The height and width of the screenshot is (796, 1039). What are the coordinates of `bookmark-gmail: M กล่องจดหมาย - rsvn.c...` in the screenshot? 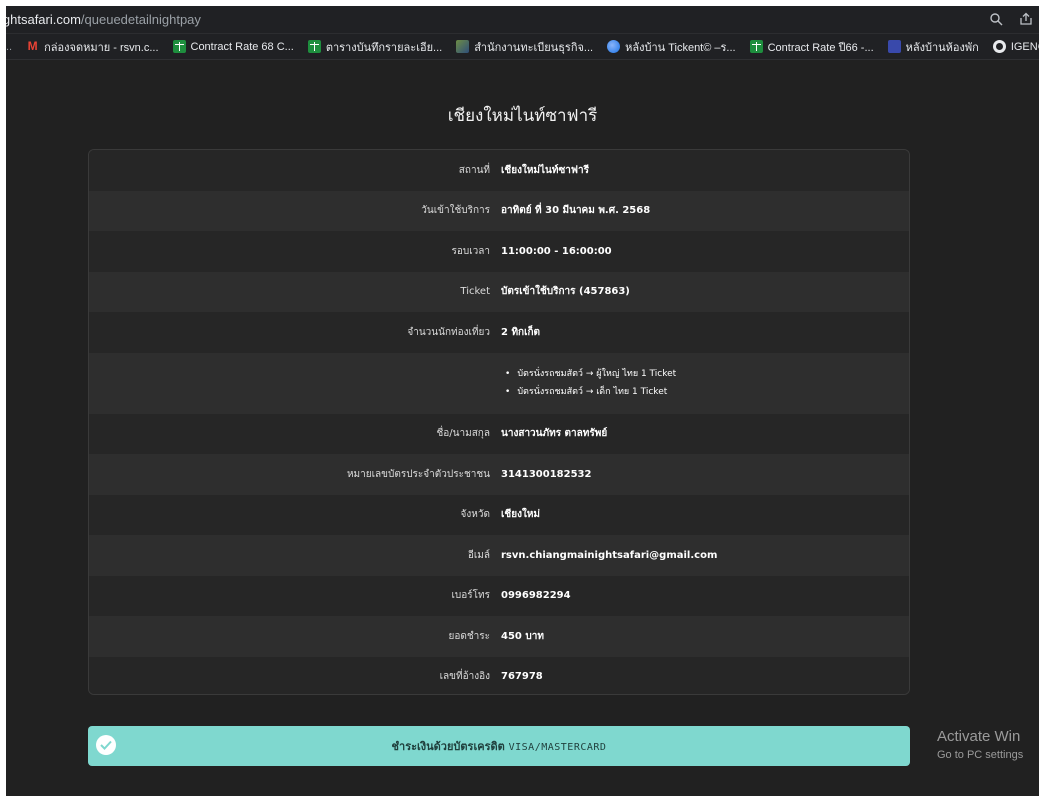 It's located at (92, 47).